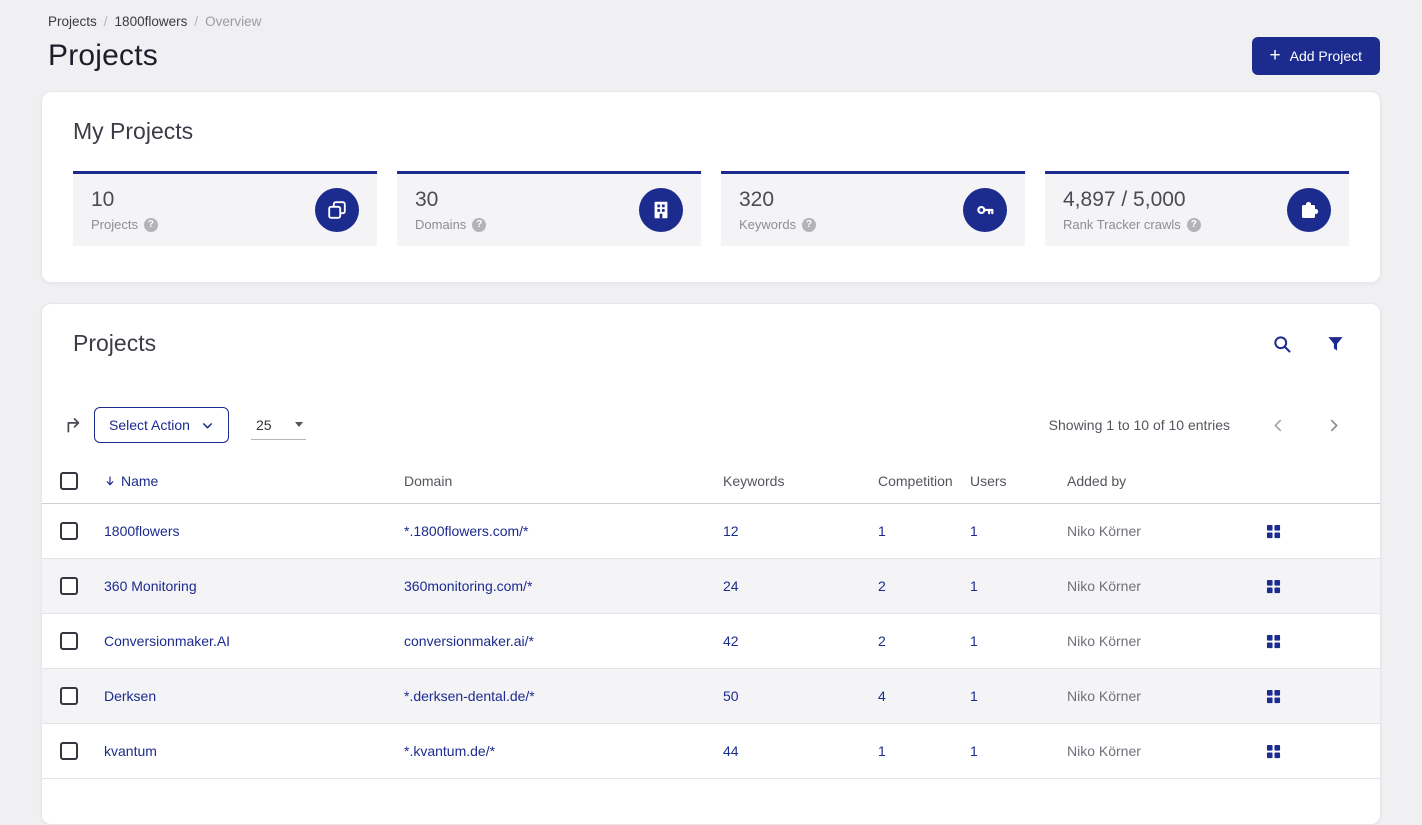 This screenshot has width=1422, height=825. I want to click on add-project-button: + Add Project, so click(1315, 56).